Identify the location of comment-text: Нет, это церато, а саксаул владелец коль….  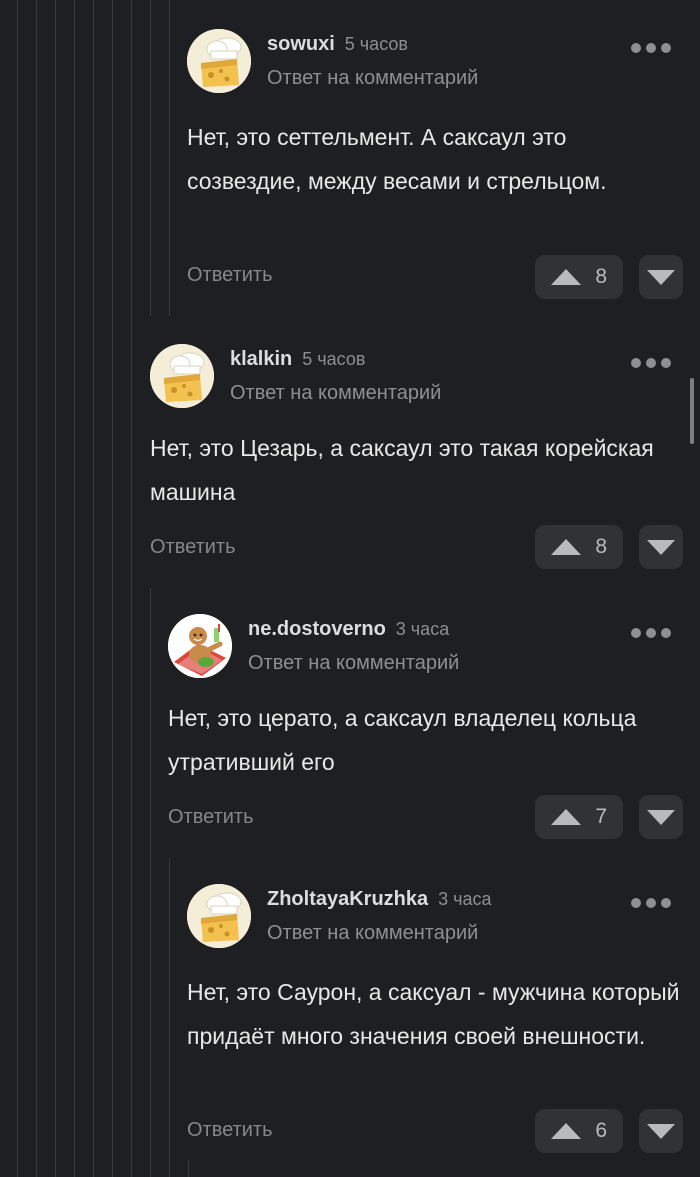
(402, 740).